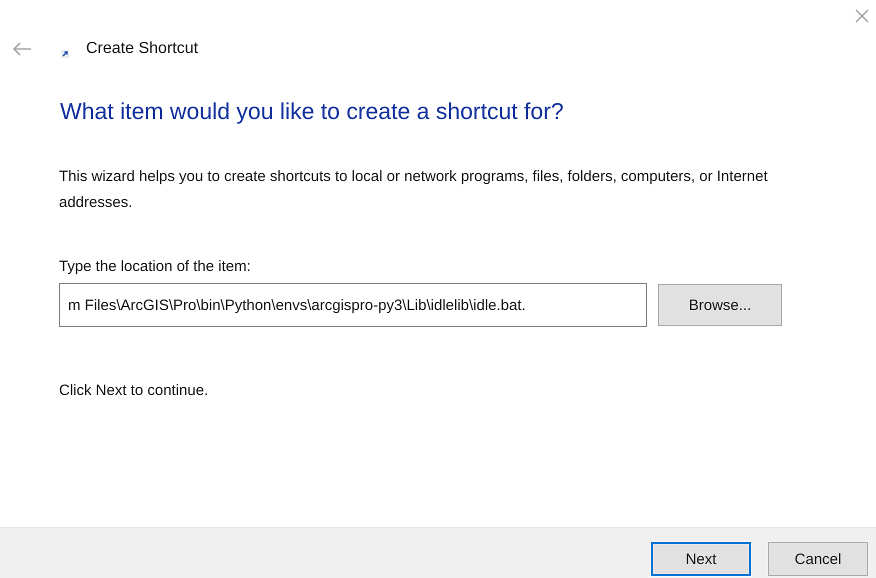 The height and width of the screenshot is (578, 876). Describe the element at coordinates (22, 49) in the screenshot. I see `back-arrow-icon` at that location.